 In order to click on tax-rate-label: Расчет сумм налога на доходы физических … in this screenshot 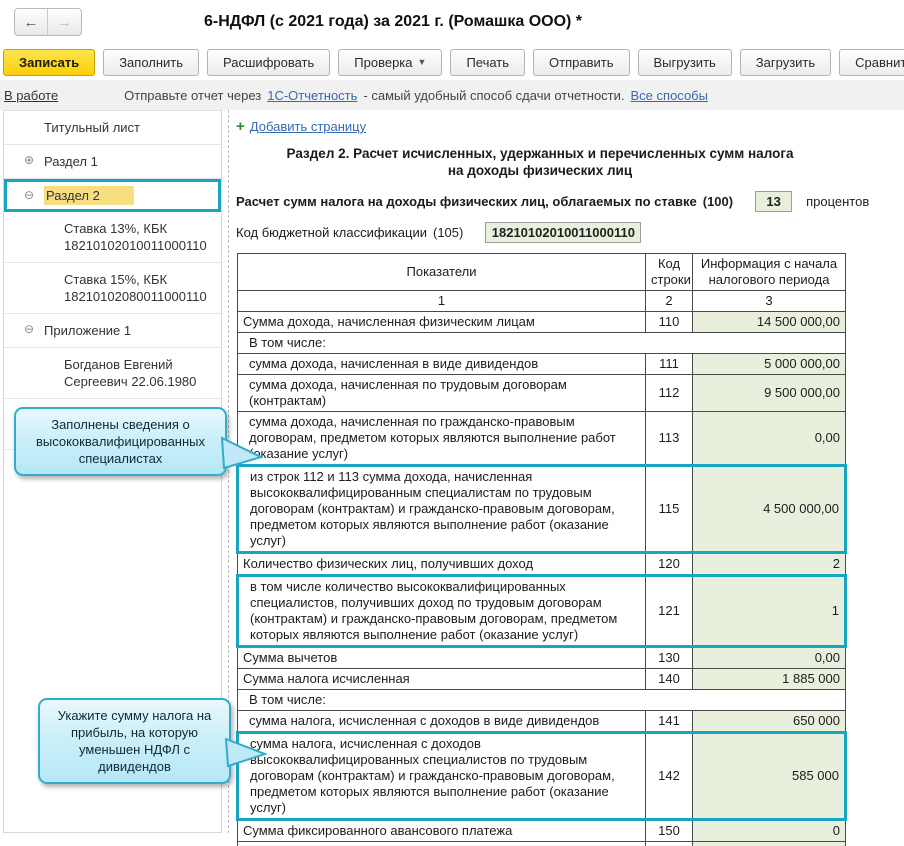, I will do `click(466, 201)`.